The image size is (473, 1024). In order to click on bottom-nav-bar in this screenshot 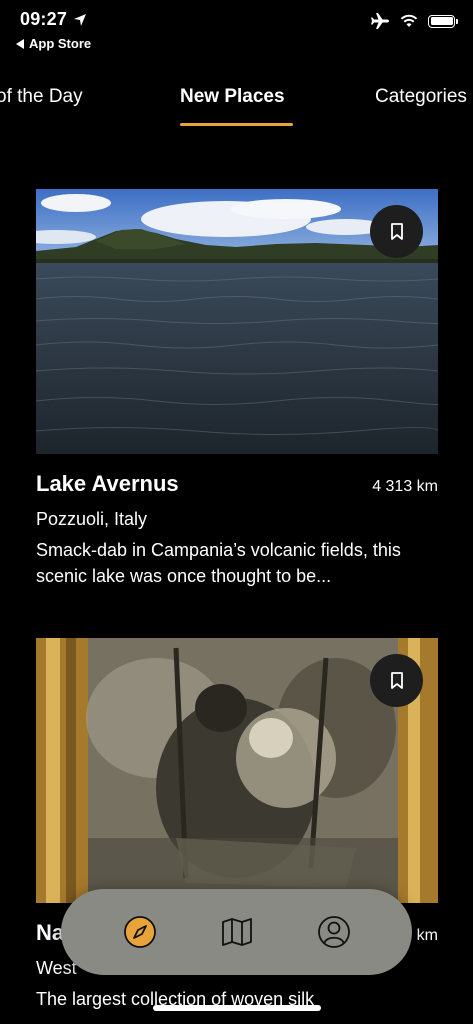, I will do `click(236, 932)`.